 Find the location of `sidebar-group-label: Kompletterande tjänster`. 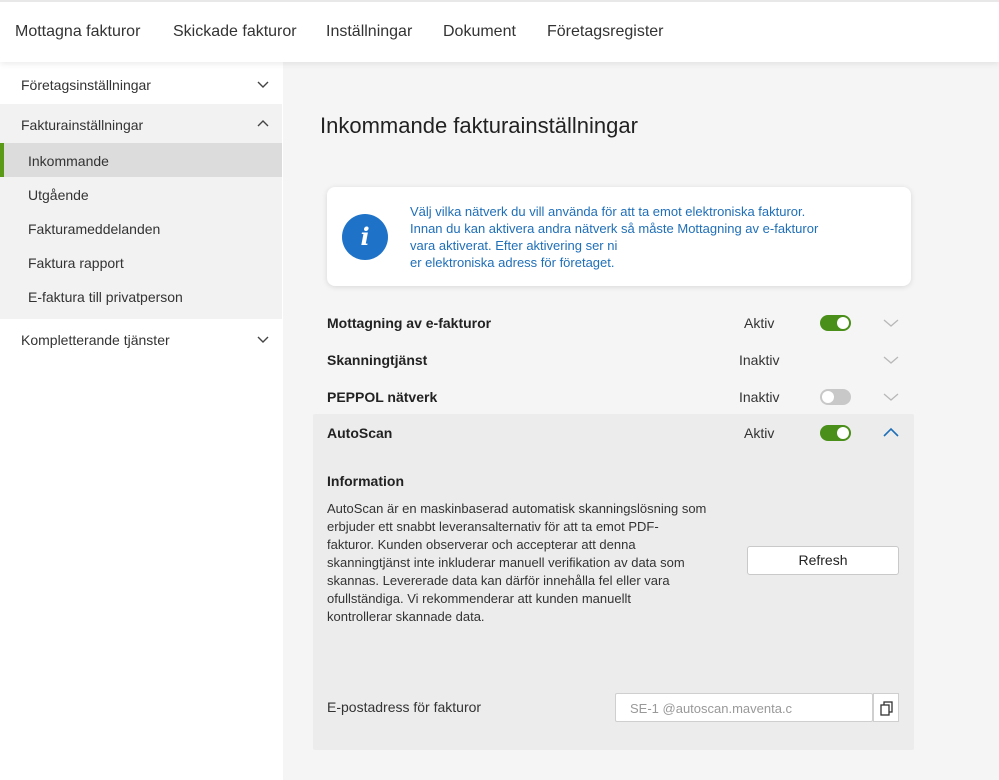

sidebar-group-label: Kompletterande tjänster is located at coordinates (95, 340).